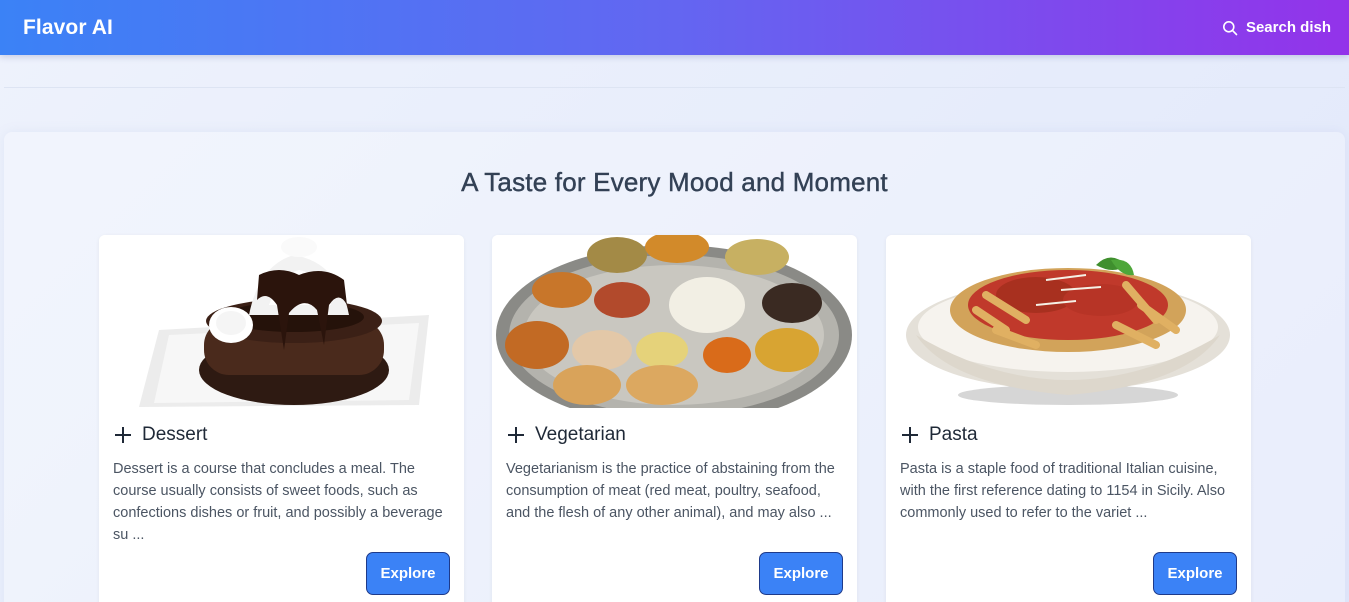 This screenshot has height=602, width=1349. What do you see at coordinates (674, 182) in the screenshot?
I see `section-title: A Taste for Every Mood and Moment` at bounding box center [674, 182].